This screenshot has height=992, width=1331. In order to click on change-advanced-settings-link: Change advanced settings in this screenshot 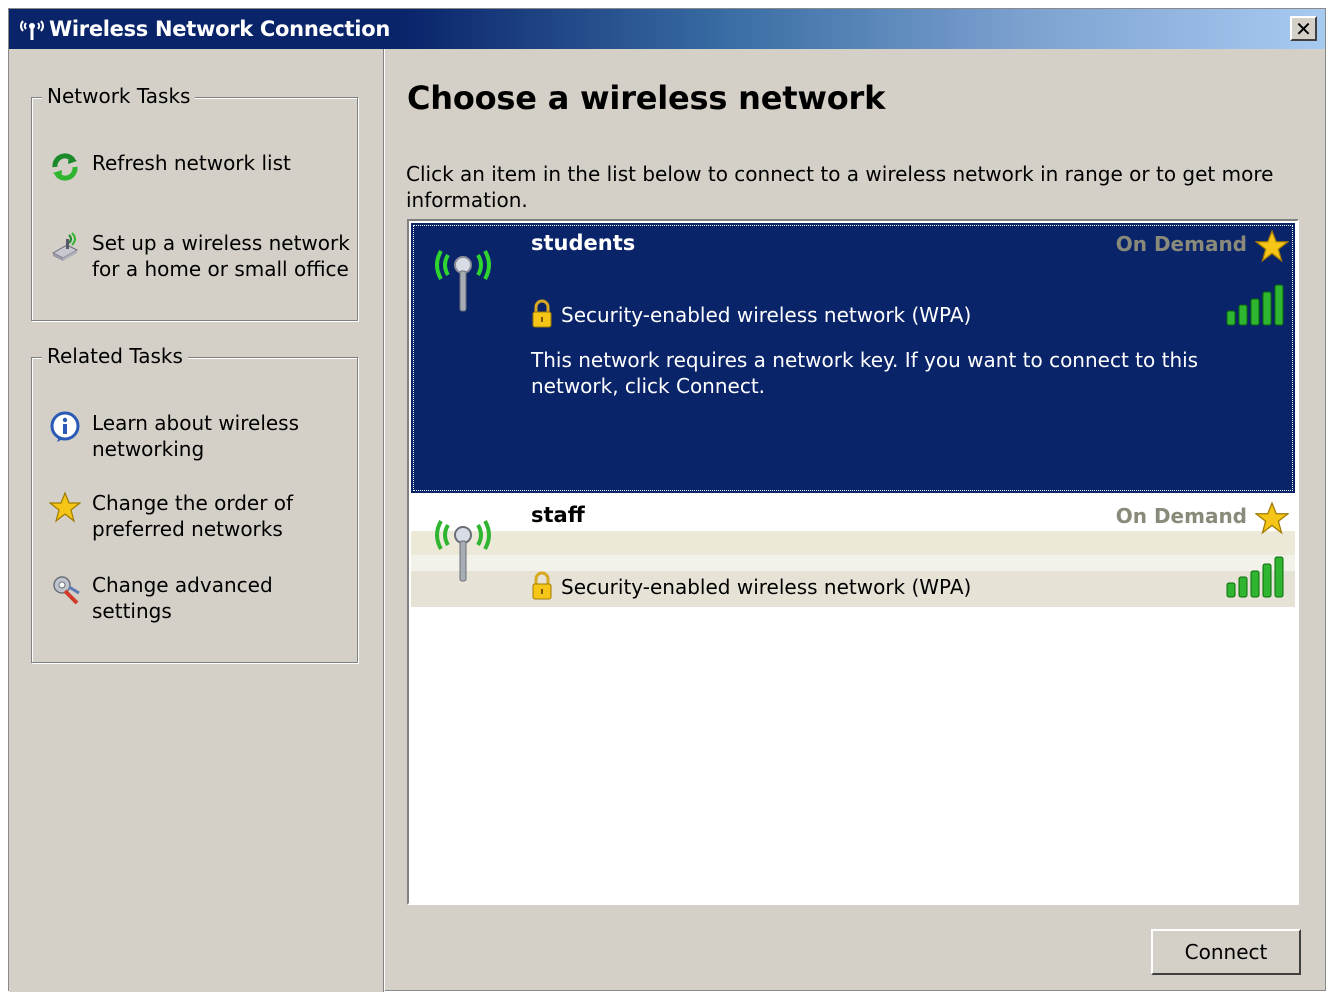, I will do `click(200, 598)`.